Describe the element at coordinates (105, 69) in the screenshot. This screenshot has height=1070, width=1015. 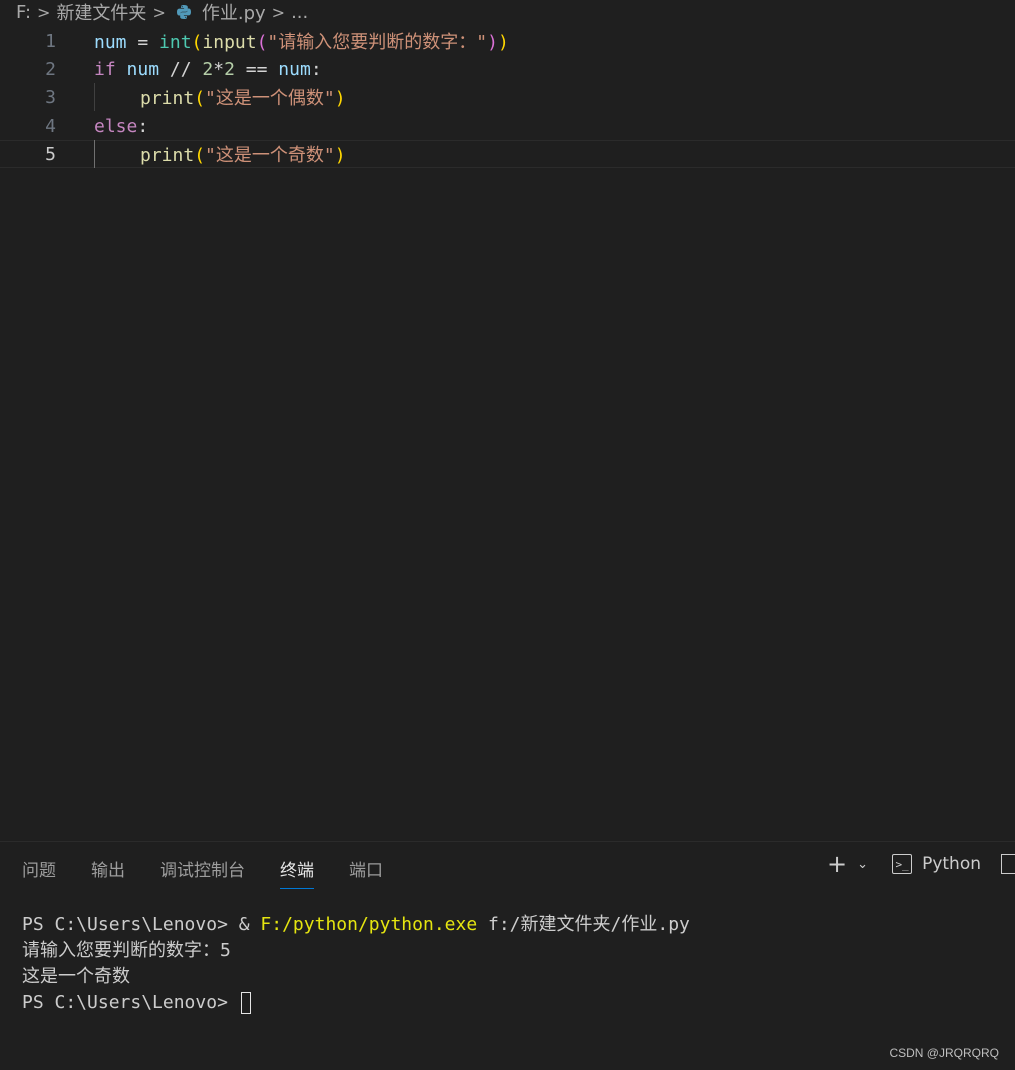
I see `token: if` at that location.